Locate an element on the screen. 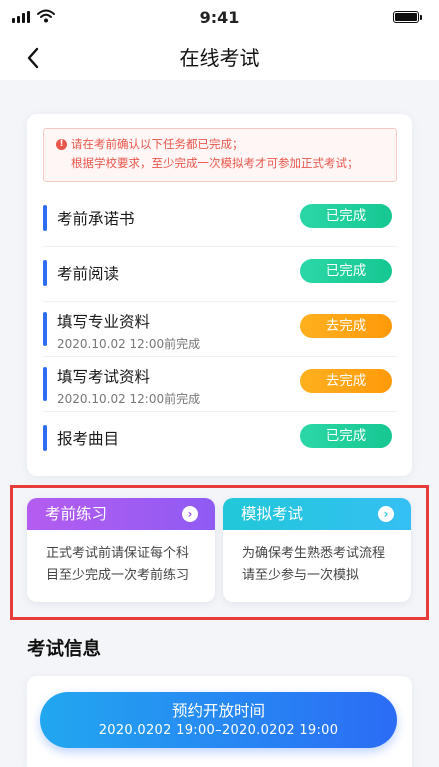 This screenshot has height=767, width=439. task-item: 考前承诺书 已完成 is located at coordinates (220, 219).